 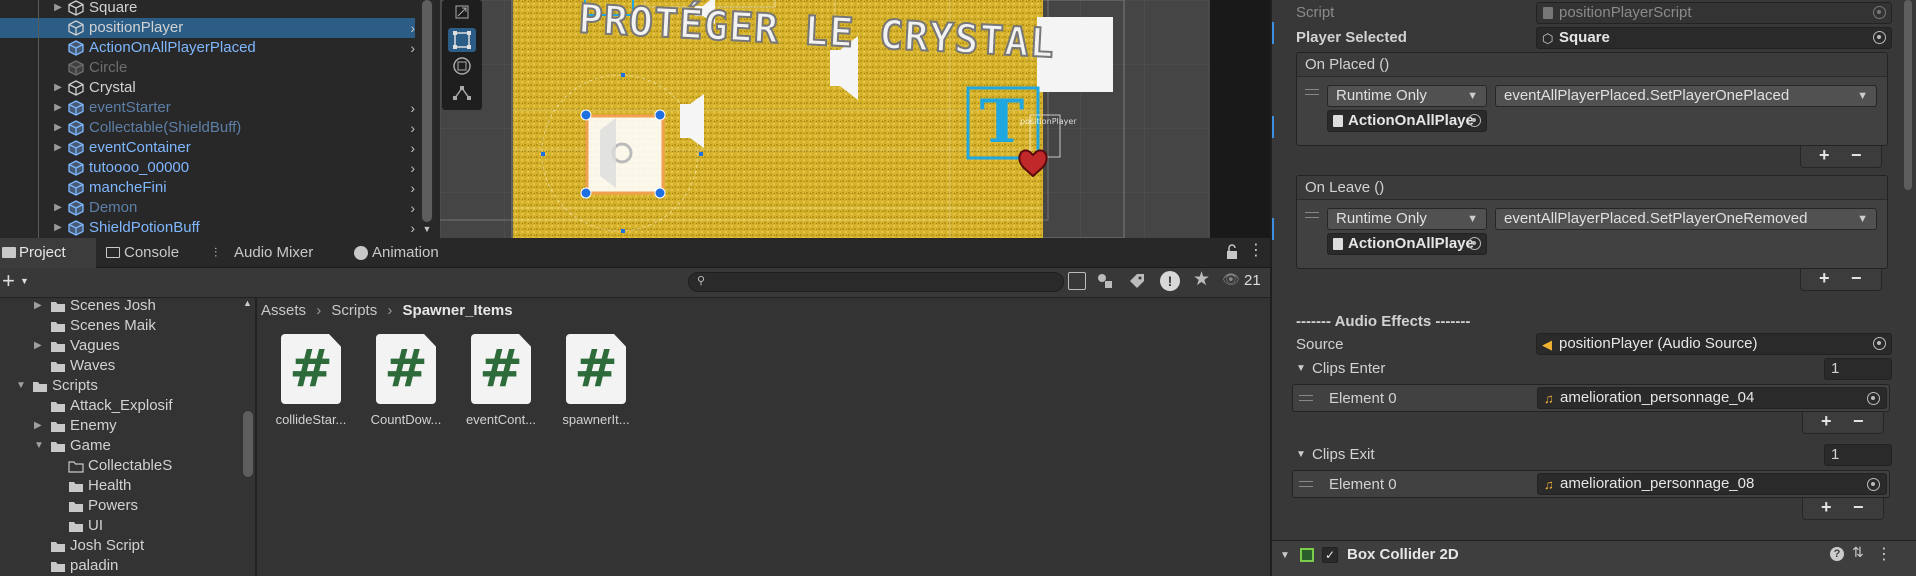 I want to click on help-icon: ?, so click(x=1837, y=554).